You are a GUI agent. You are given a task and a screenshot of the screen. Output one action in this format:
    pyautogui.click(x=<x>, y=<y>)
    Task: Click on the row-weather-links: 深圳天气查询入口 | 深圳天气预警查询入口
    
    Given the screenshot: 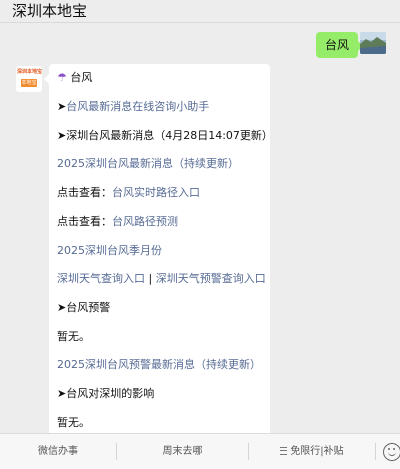 What is the action you would take?
    pyautogui.click(x=161, y=278)
    